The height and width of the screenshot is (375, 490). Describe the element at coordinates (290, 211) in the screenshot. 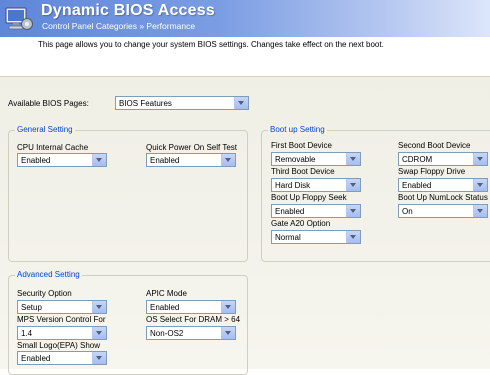

I see `floppy-seek-value: Enabled` at that location.